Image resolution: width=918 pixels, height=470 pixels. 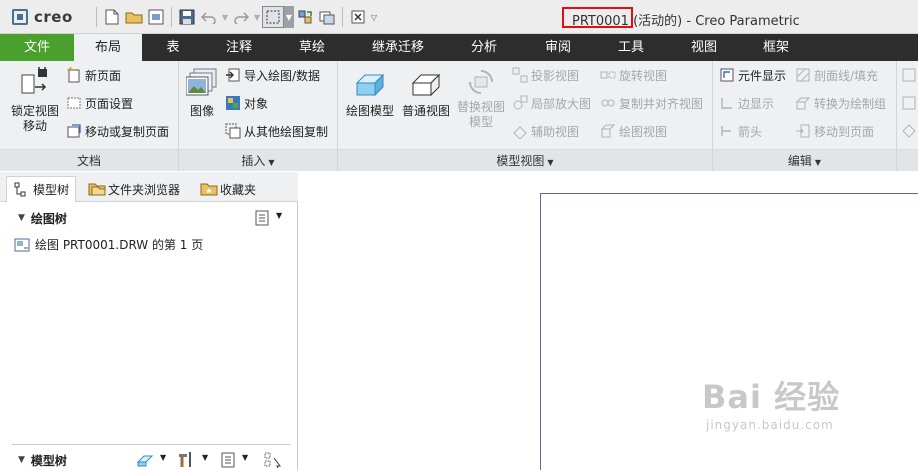 What do you see at coordinates (271, 162) in the screenshot?
I see `insert-dropdown-icon: ▼` at bounding box center [271, 162].